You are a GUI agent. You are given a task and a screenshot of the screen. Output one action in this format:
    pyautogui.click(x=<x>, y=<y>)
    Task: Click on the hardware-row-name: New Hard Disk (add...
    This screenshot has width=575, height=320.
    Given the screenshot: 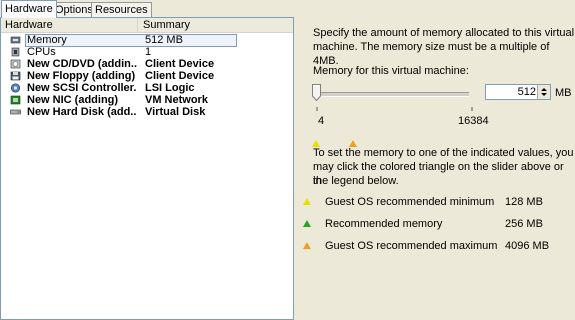 What is the action you would take?
    pyautogui.click(x=82, y=112)
    